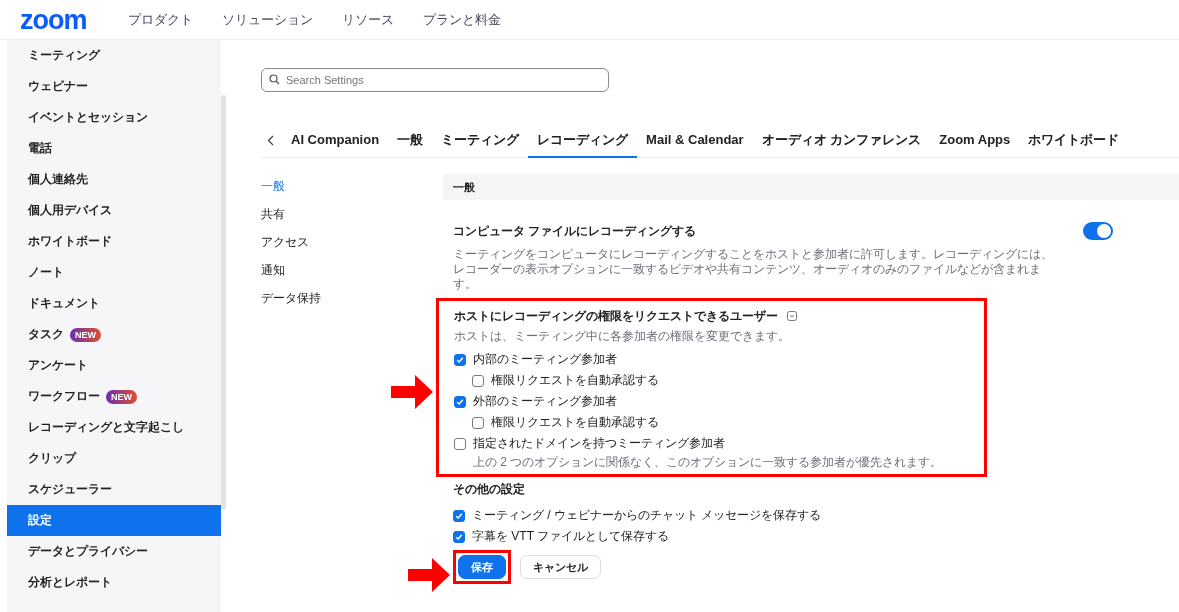 This screenshot has height=612, width=1179. Describe the element at coordinates (114, 334) in the screenshot. I see `sidebar-item: タスク NEW` at that location.